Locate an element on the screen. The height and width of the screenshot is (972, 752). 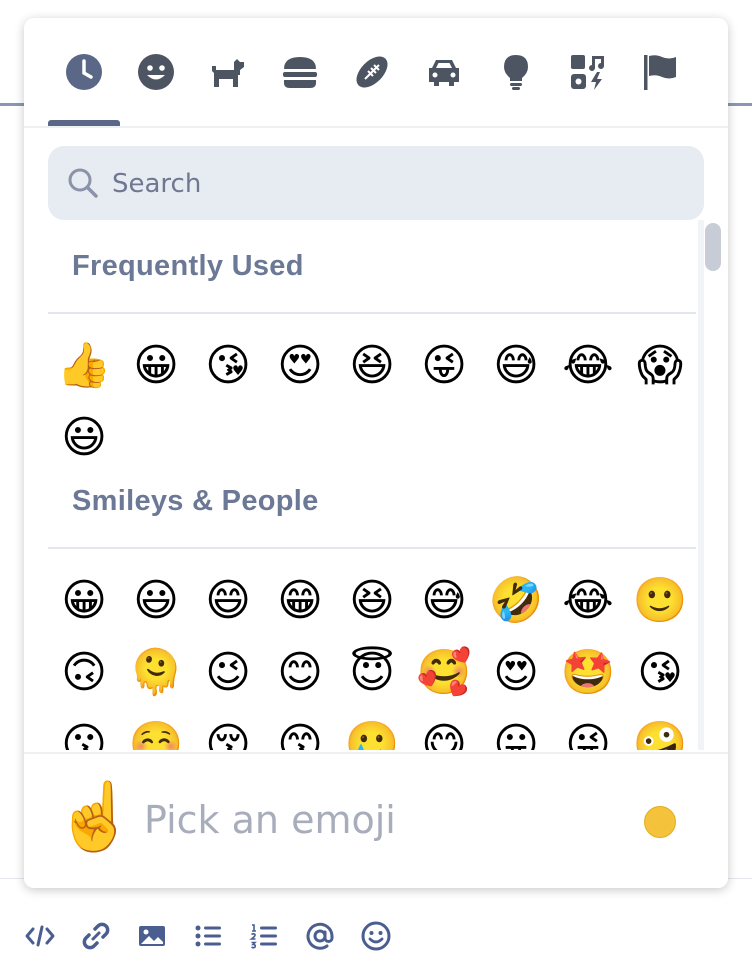
category-objects is located at coordinates (516, 72).